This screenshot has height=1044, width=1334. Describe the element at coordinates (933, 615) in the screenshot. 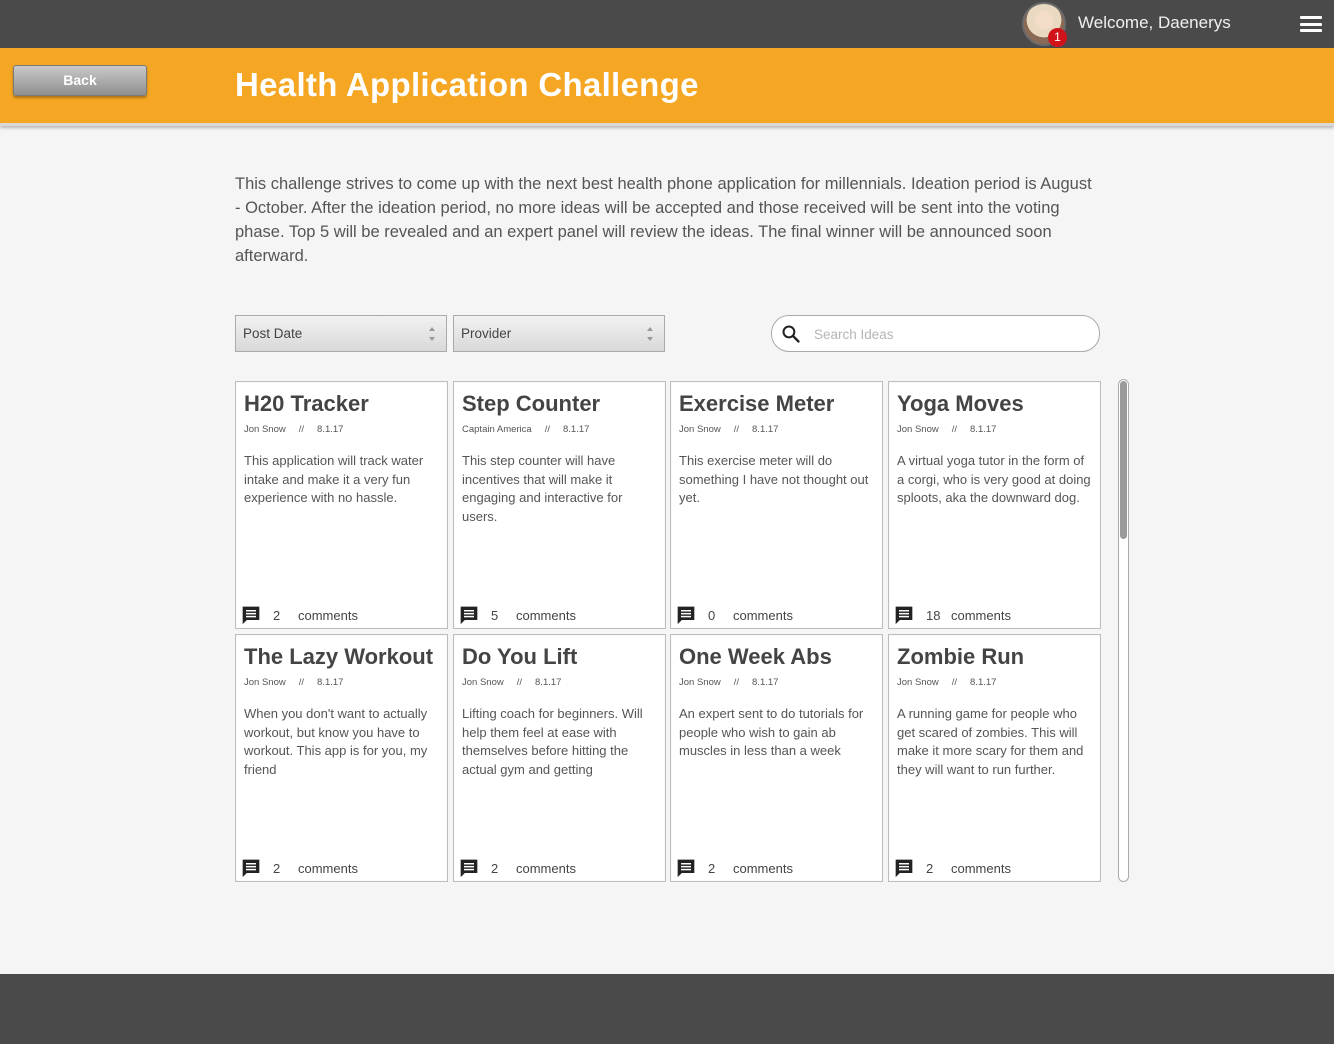

I see `comment-count: 18` at that location.